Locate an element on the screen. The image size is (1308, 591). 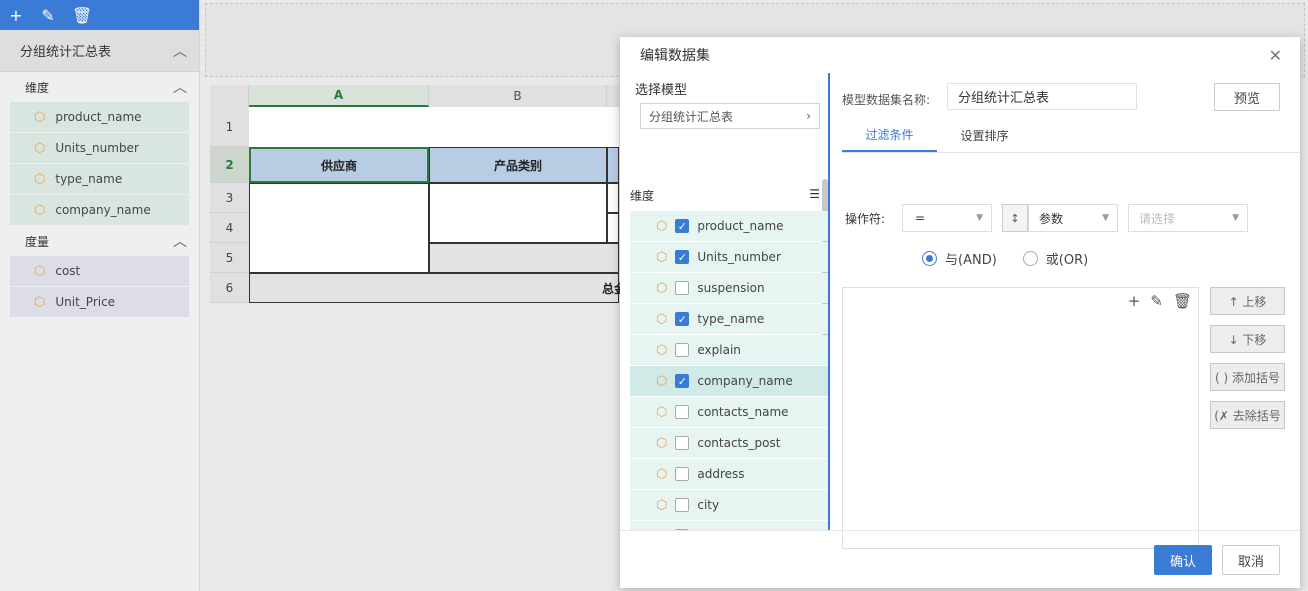
preview-button: 预览 is located at coordinates (1247, 97).